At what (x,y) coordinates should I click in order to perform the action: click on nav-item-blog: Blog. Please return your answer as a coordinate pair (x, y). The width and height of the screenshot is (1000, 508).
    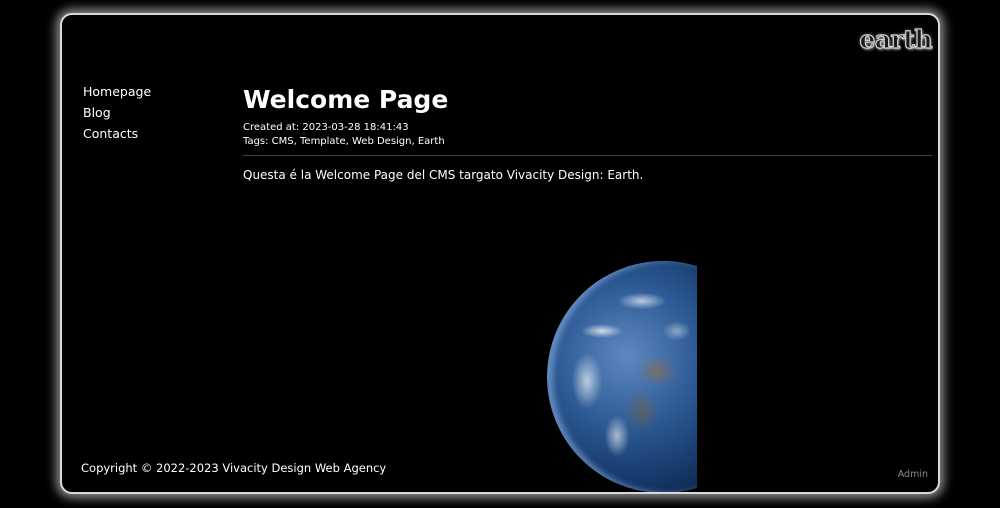
    Looking at the image, I should click on (117, 112).